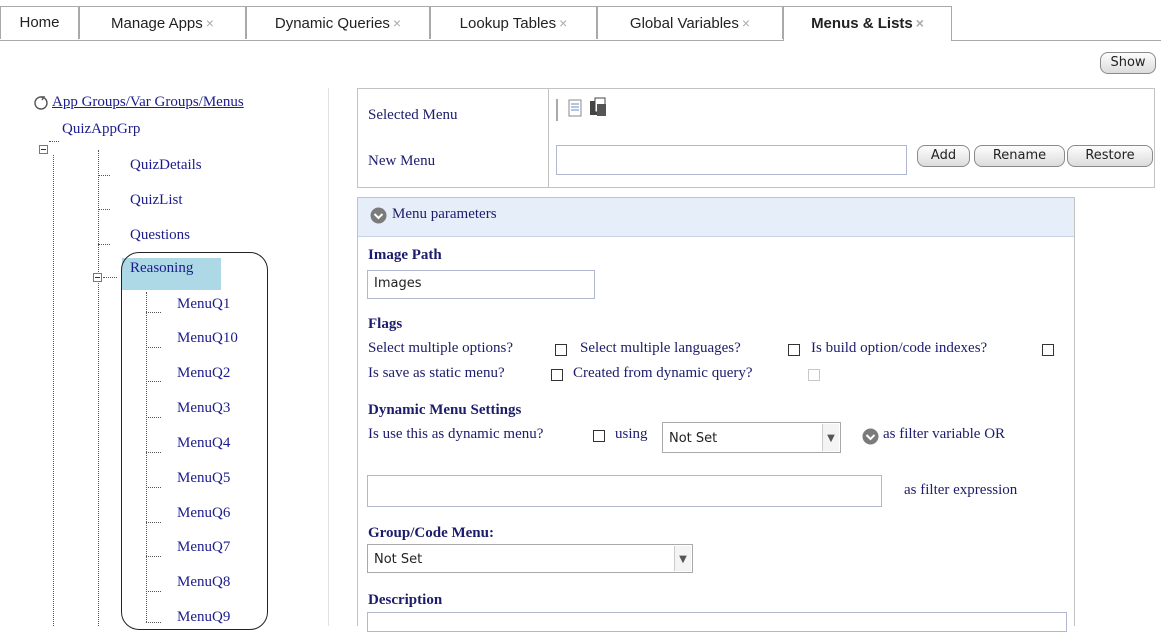 This screenshot has width=1161, height=632. What do you see at coordinates (1128, 63) in the screenshot?
I see `show-button: Show` at bounding box center [1128, 63].